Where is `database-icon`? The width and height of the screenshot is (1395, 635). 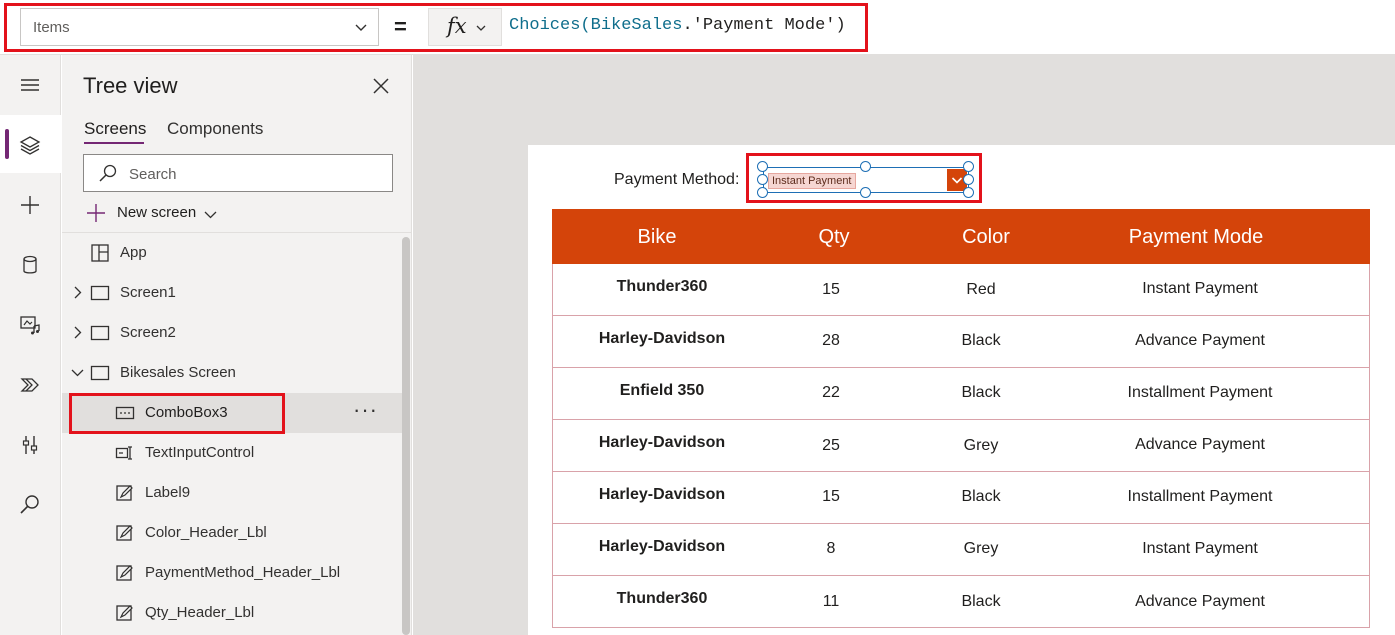
database-icon is located at coordinates (30, 264).